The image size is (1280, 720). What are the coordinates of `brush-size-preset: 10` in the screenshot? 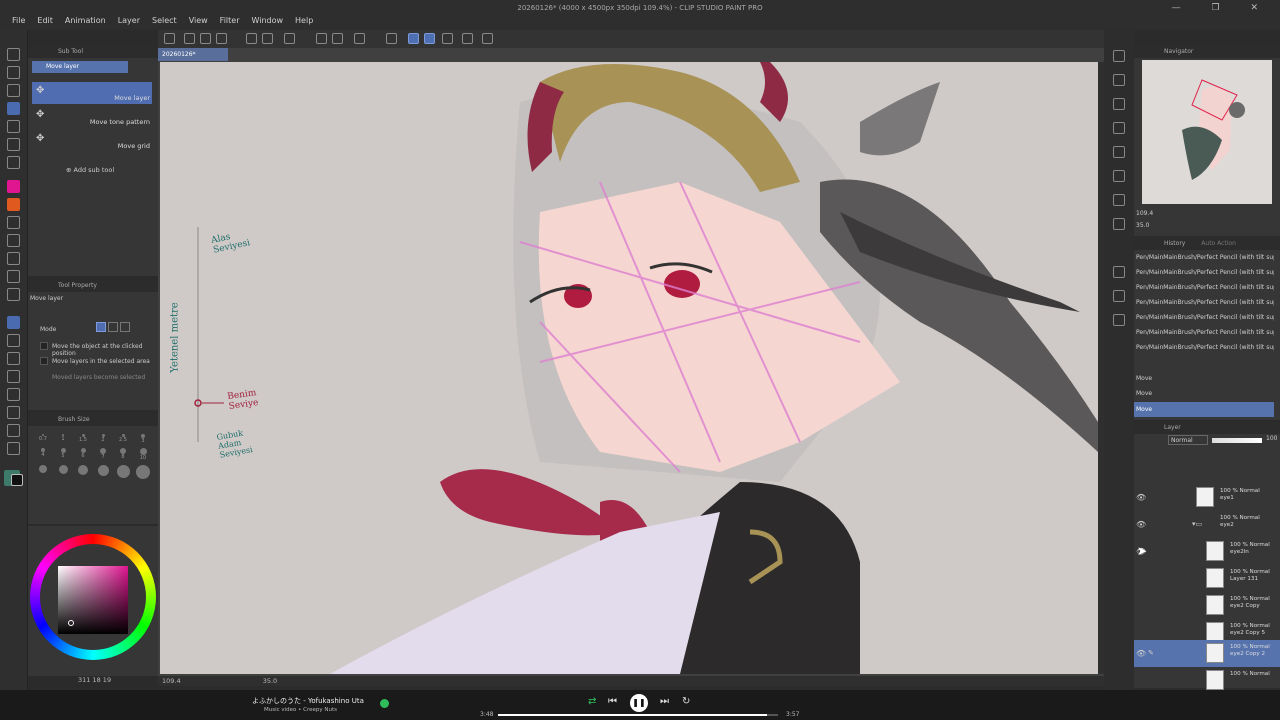 It's located at (143, 454).